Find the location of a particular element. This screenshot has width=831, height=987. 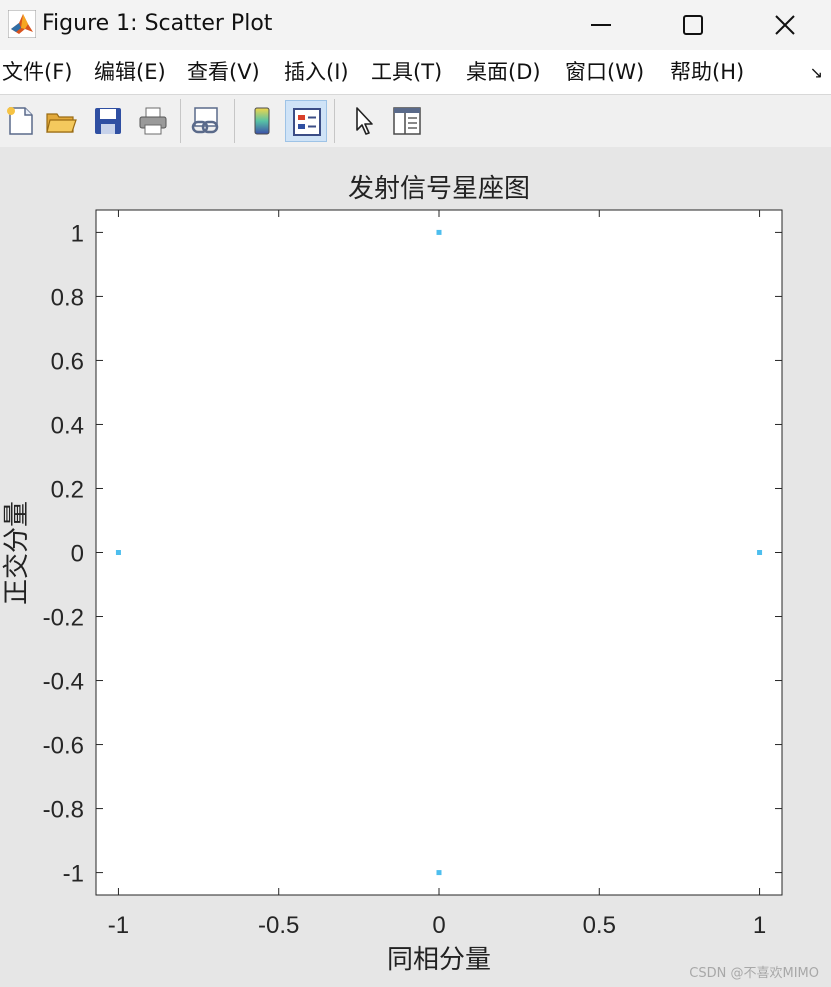

y-tick-label: -1 is located at coordinates (73, 874).